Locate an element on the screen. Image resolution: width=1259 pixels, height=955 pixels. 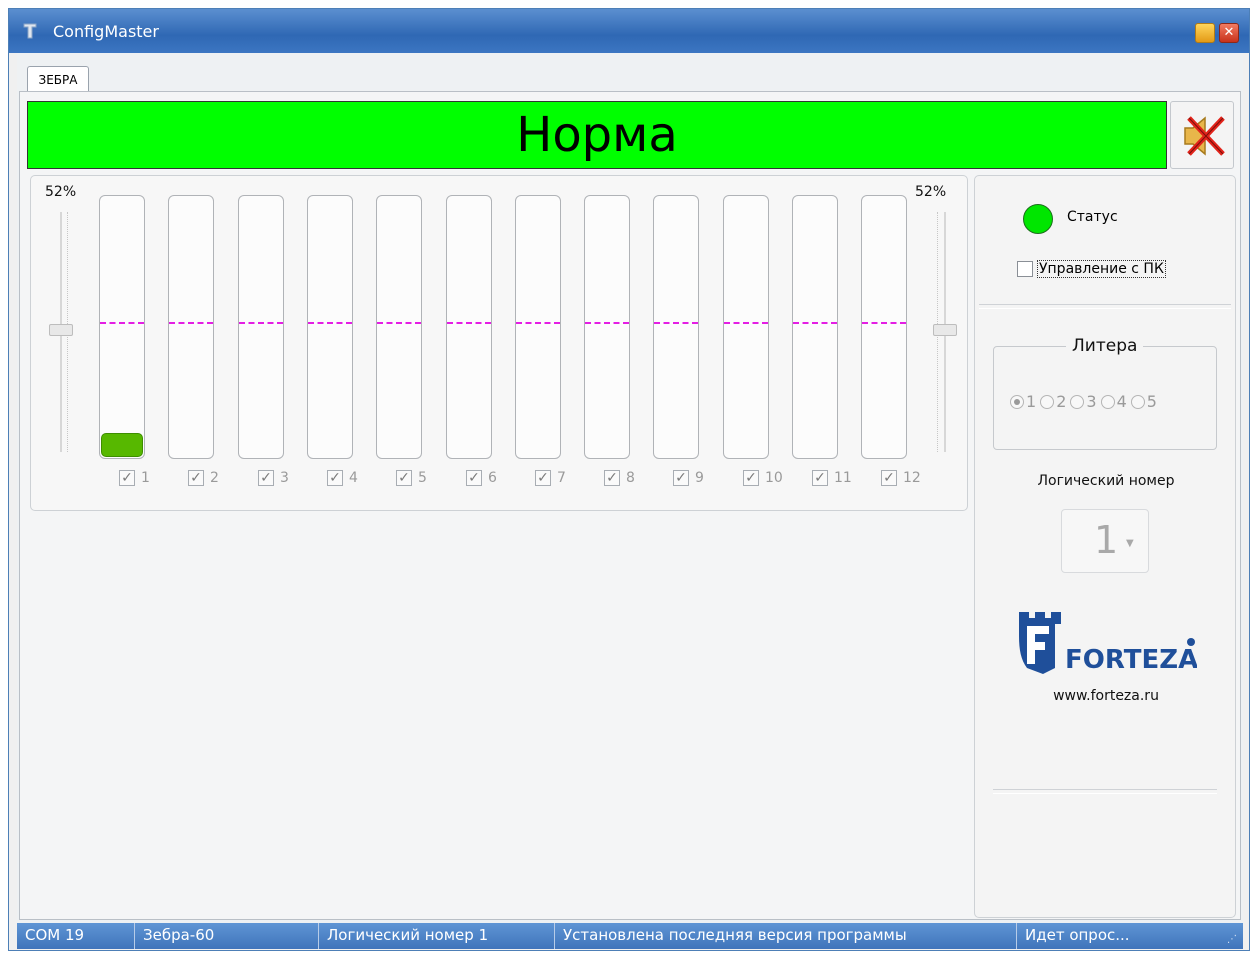
litera-title: Литера is located at coordinates (1105, 346).